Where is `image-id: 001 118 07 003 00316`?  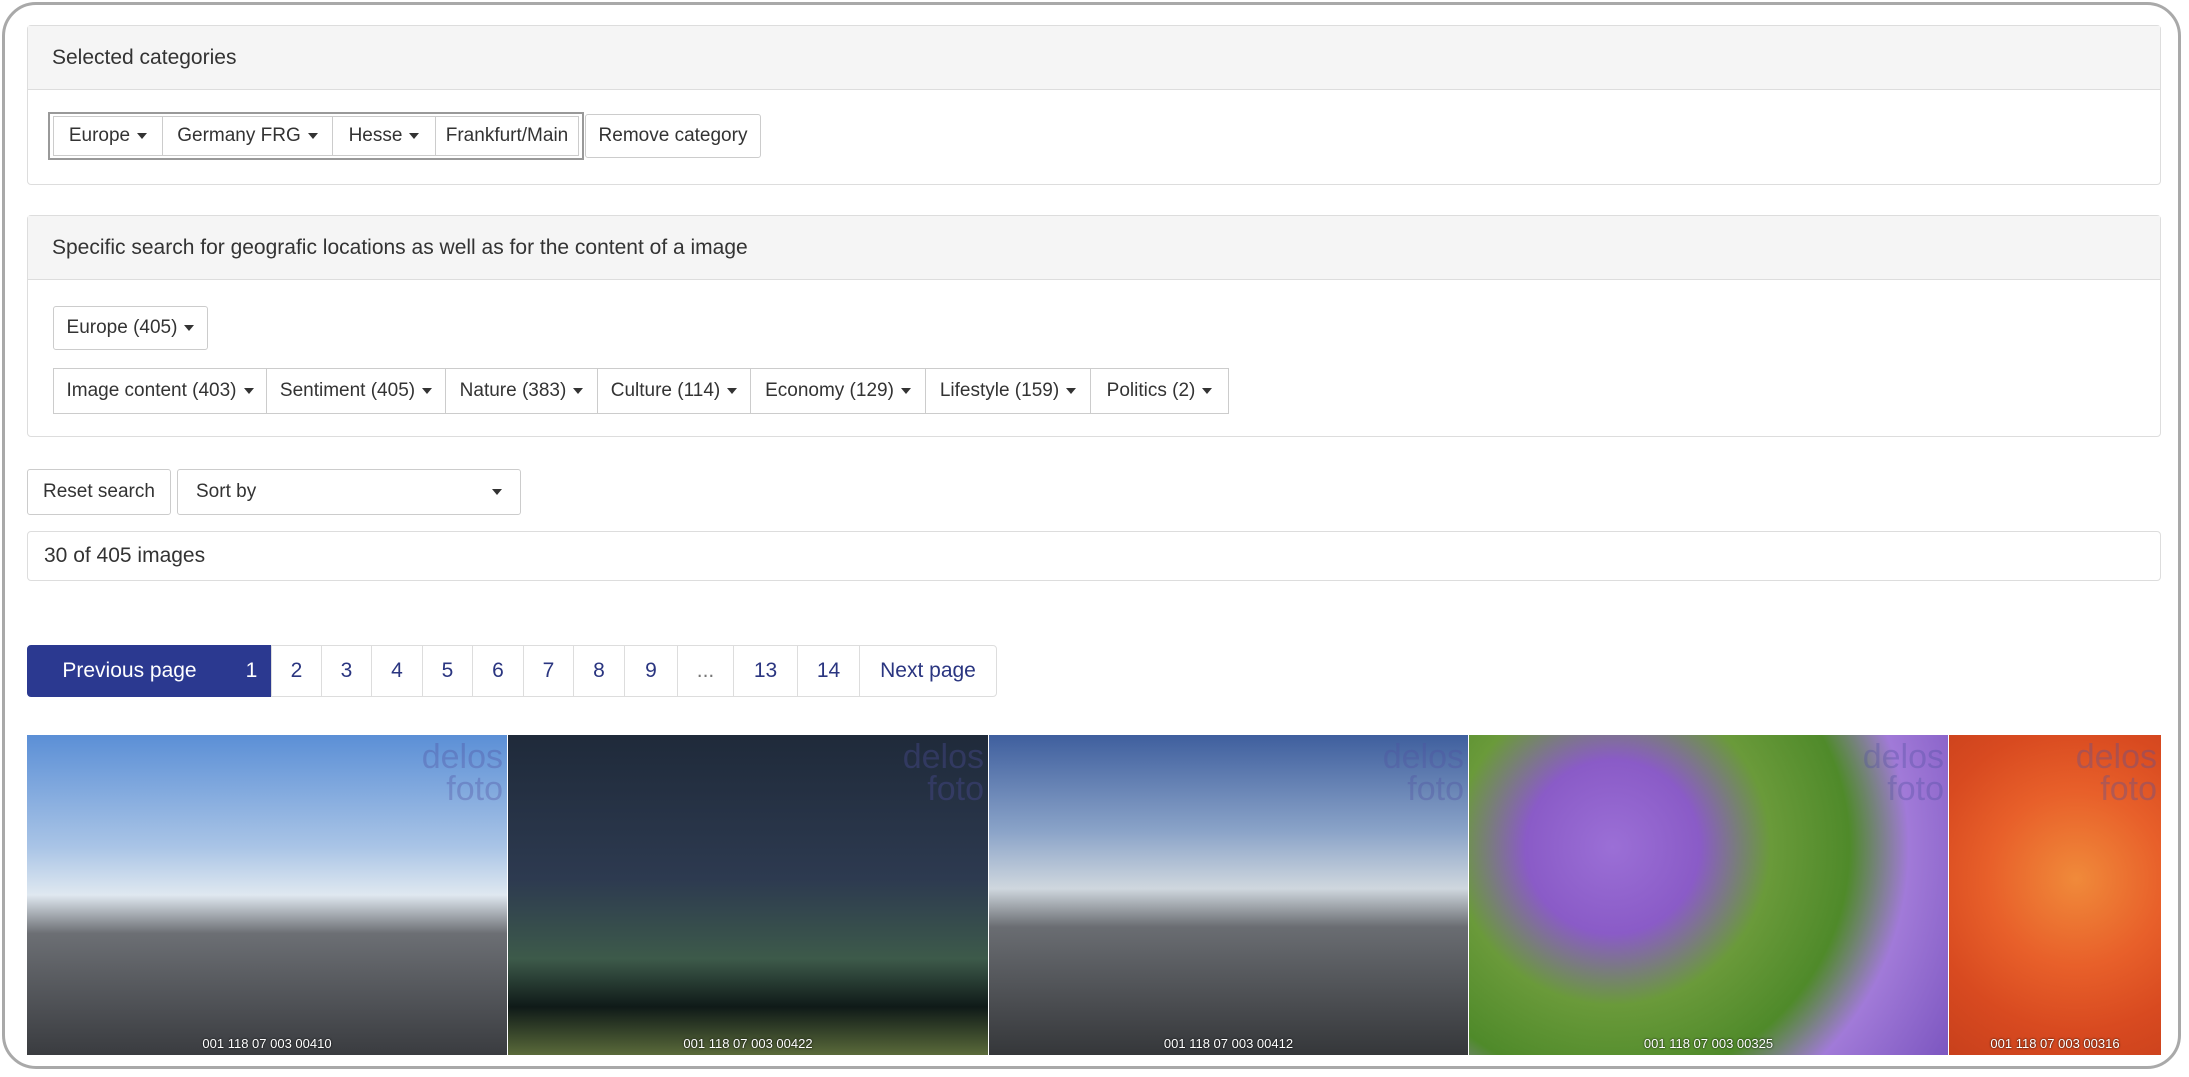 image-id: 001 118 07 003 00316 is located at coordinates (2055, 1043).